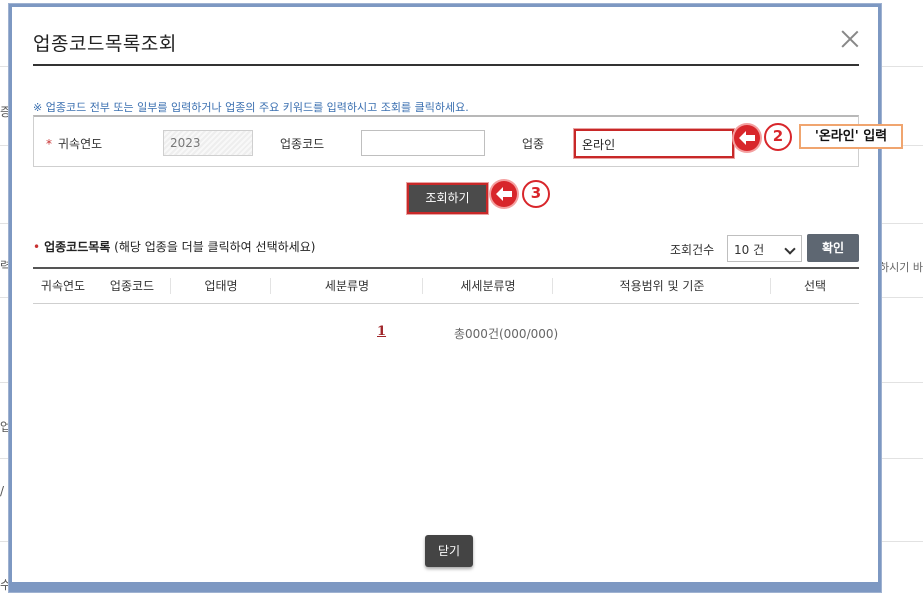 Image resolution: width=923 pixels, height=600 pixels. I want to click on list-title-text: 업종코드목록, so click(77, 247).